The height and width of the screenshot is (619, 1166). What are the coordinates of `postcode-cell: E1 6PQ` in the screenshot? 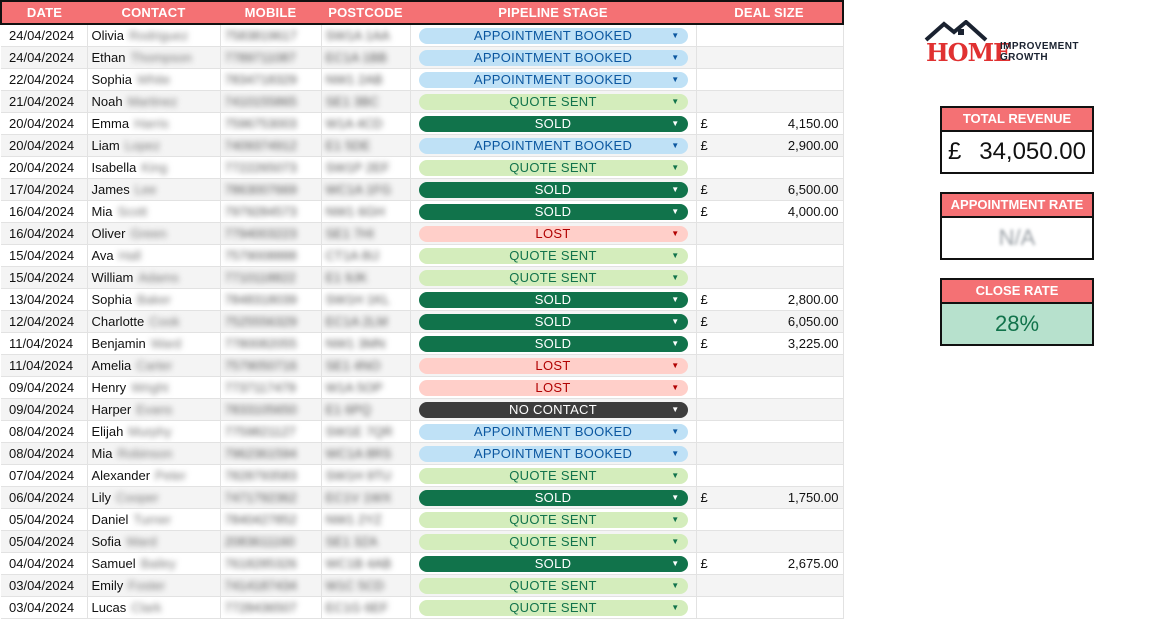 It's located at (366, 409).